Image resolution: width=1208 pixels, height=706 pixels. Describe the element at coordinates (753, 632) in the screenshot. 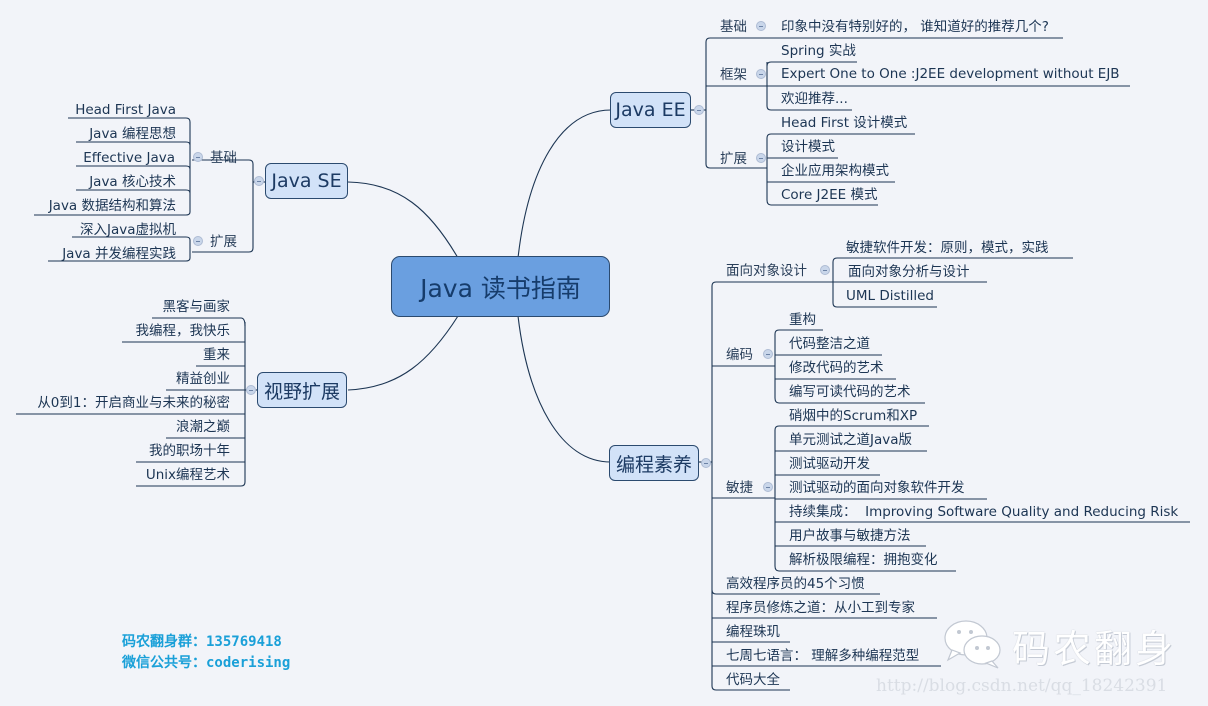

I see `book-item: 编程珠玑` at that location.